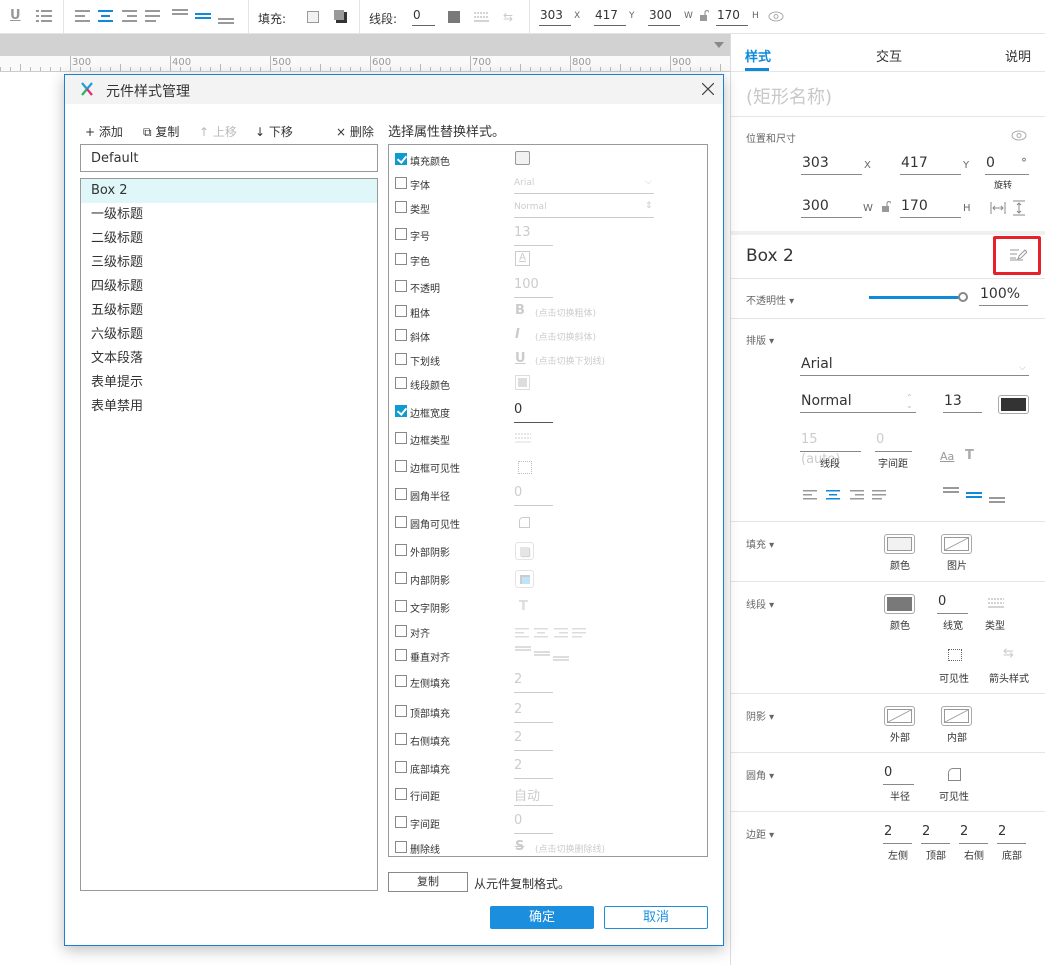 The image size is (1045, 965). Describe the element at coordinates (218, 131) in the screenshot. I see `move-up-button: ↑ 上移` at that location.